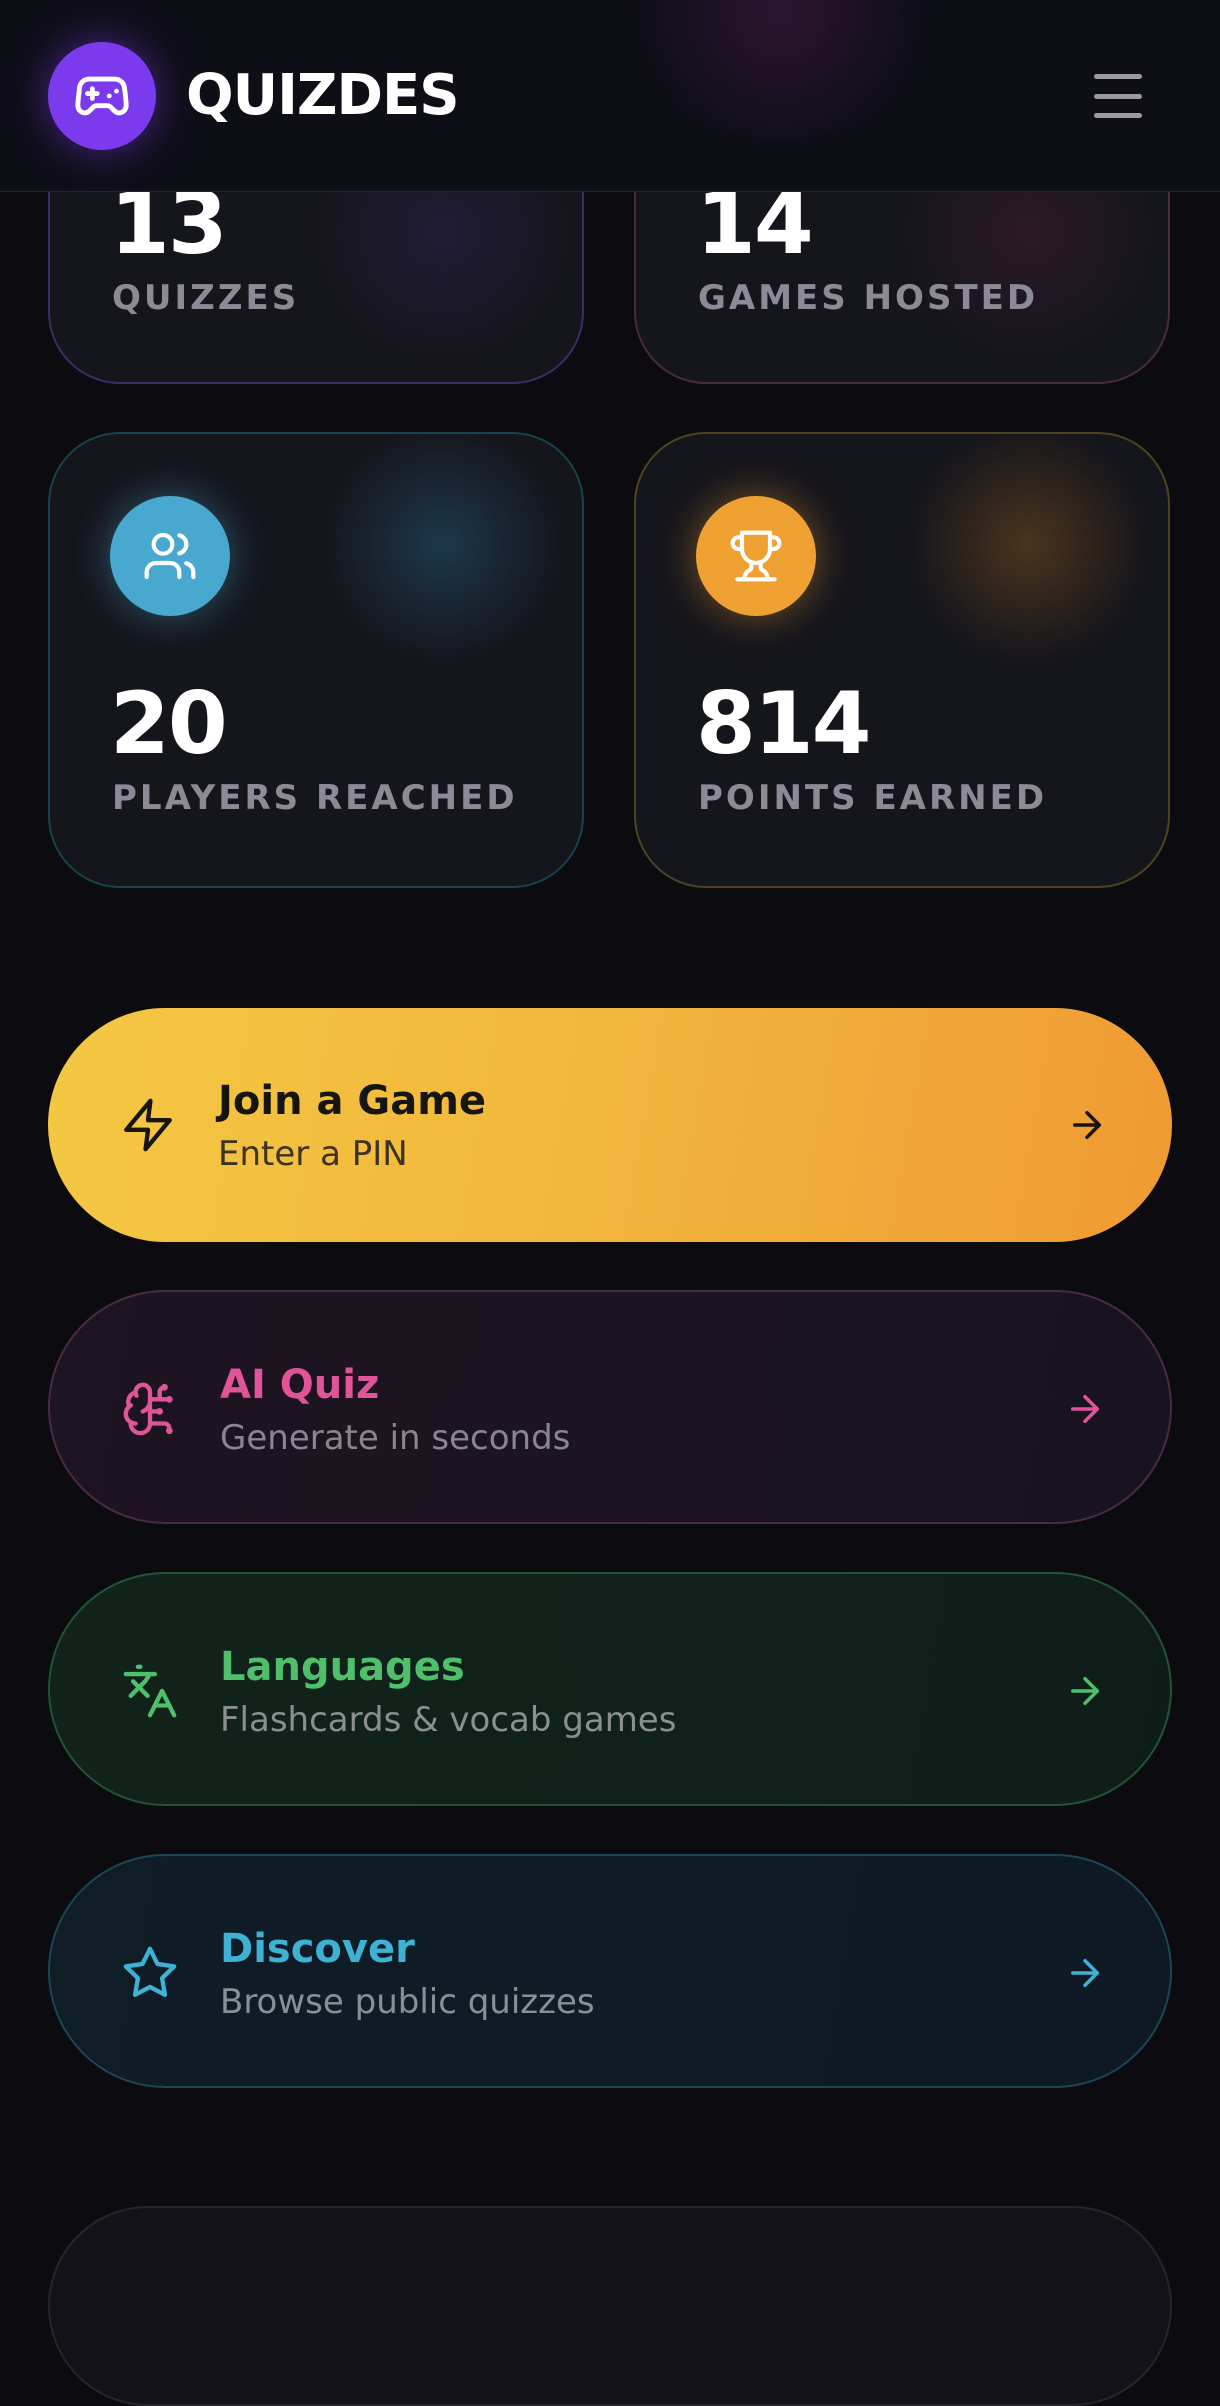  I want to click on stat-label-games-hosted: GAMES HOSTED, so click(868, 298).